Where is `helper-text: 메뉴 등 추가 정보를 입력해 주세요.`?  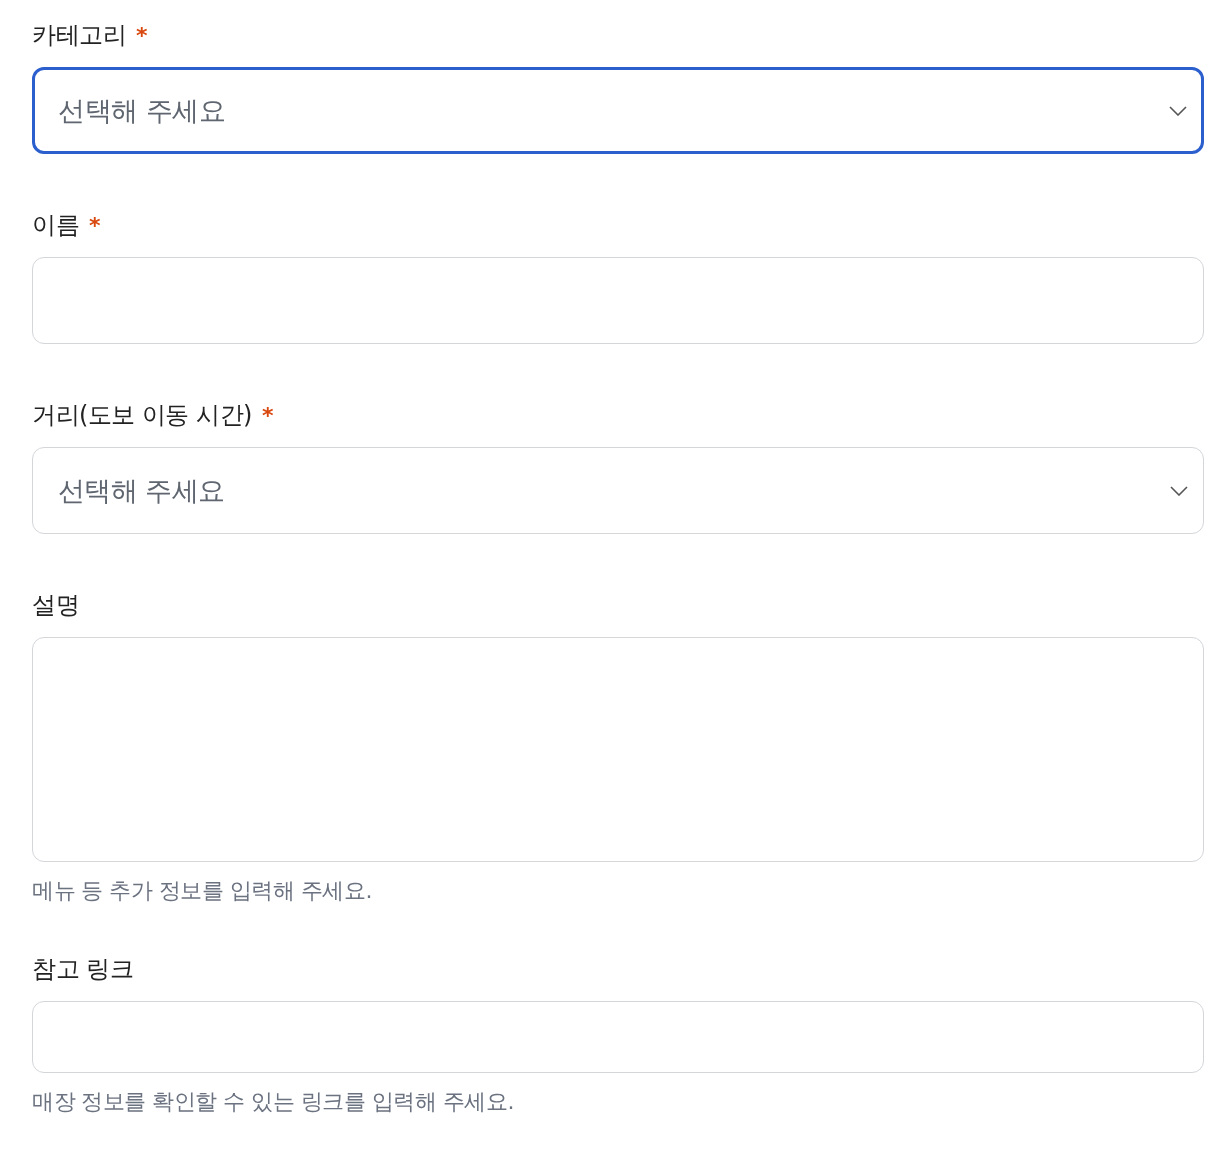
helper-text: 메뉴 등 추가 정보를 입력해 주세요. is located at coordinates (202, 891).